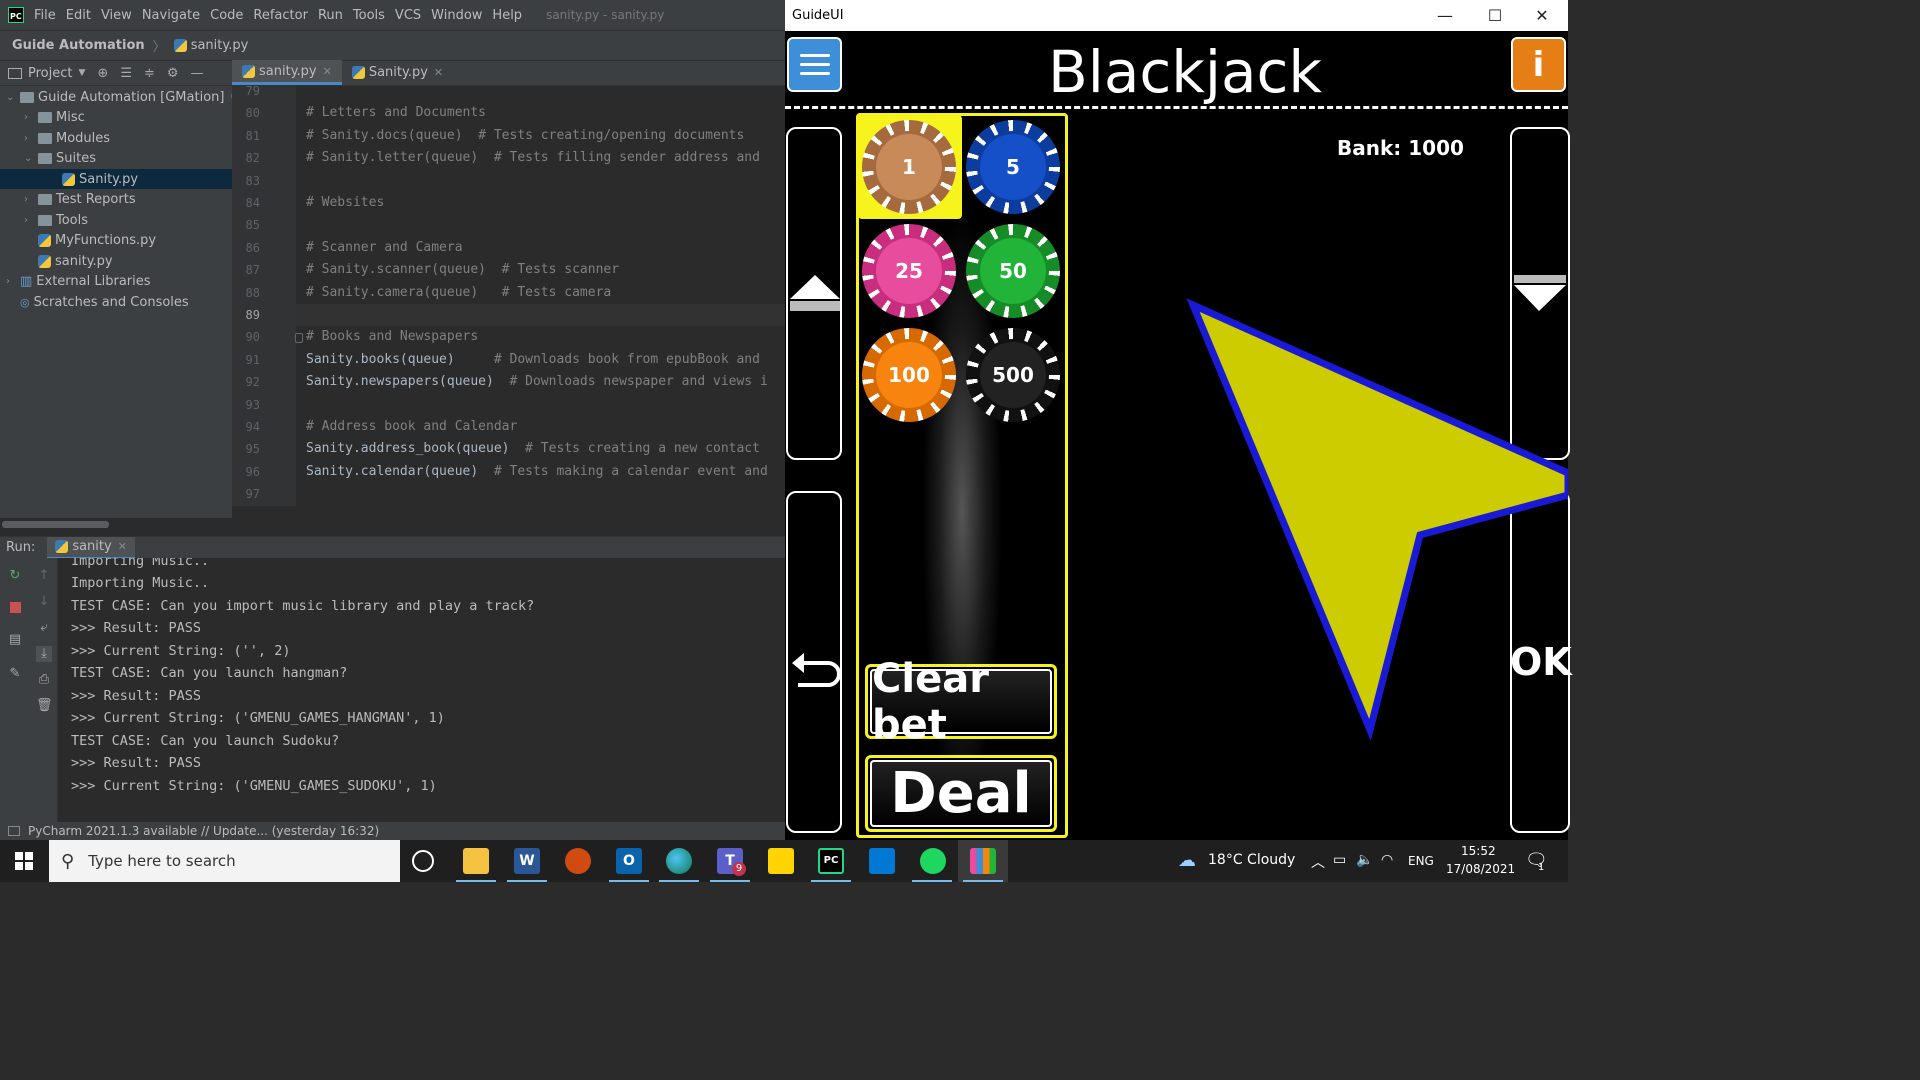 The height and width of the screenshot is (1080, 1920). Describe the element at coordinates (15, 576) in the screenshot. I see `rerun-icon: ↻` at that location.